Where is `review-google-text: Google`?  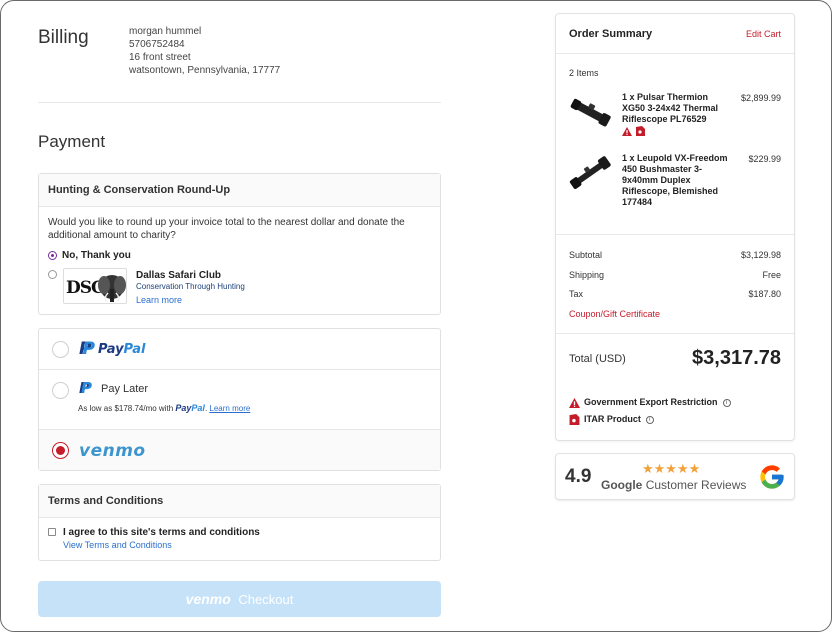
review-google-text: Google is located at coordinates (622, 485).